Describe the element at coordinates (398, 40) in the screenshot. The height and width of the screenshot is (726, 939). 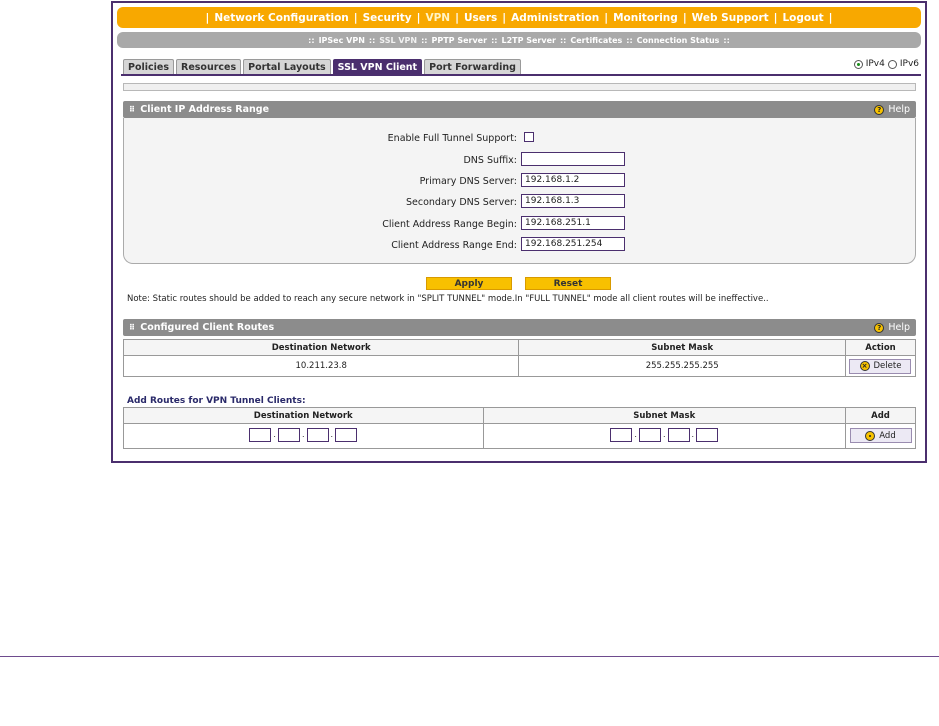
I see `subnav-ssl-vpn: SSL VPN` at that location.